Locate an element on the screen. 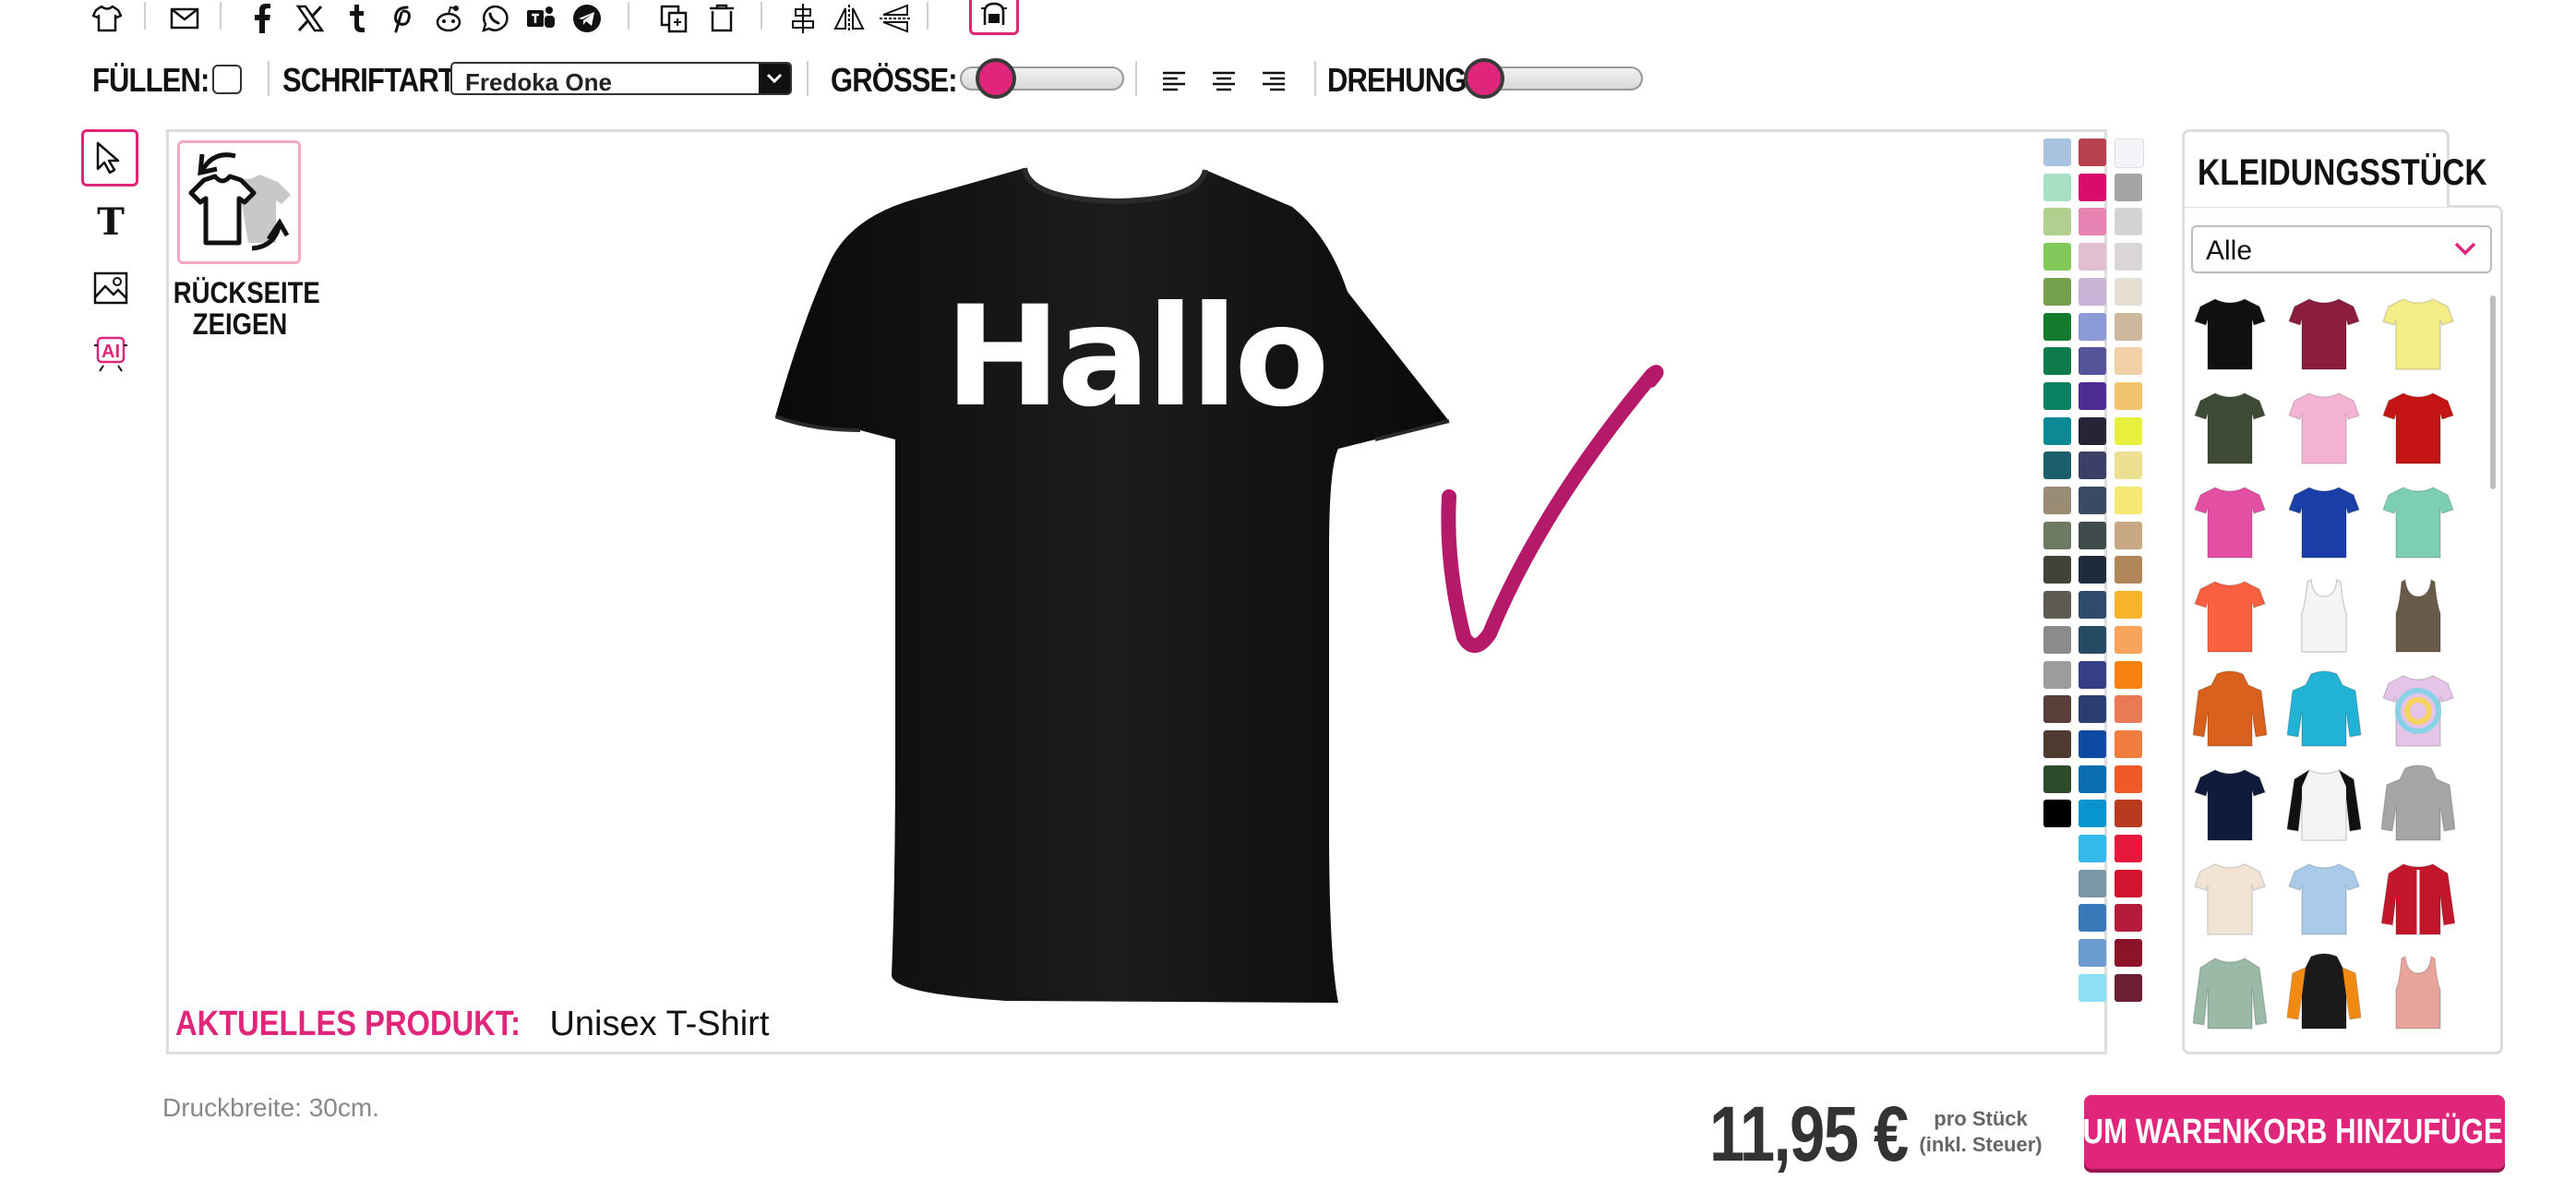  flip-vertical-icon is located at coordinates (896, 18).